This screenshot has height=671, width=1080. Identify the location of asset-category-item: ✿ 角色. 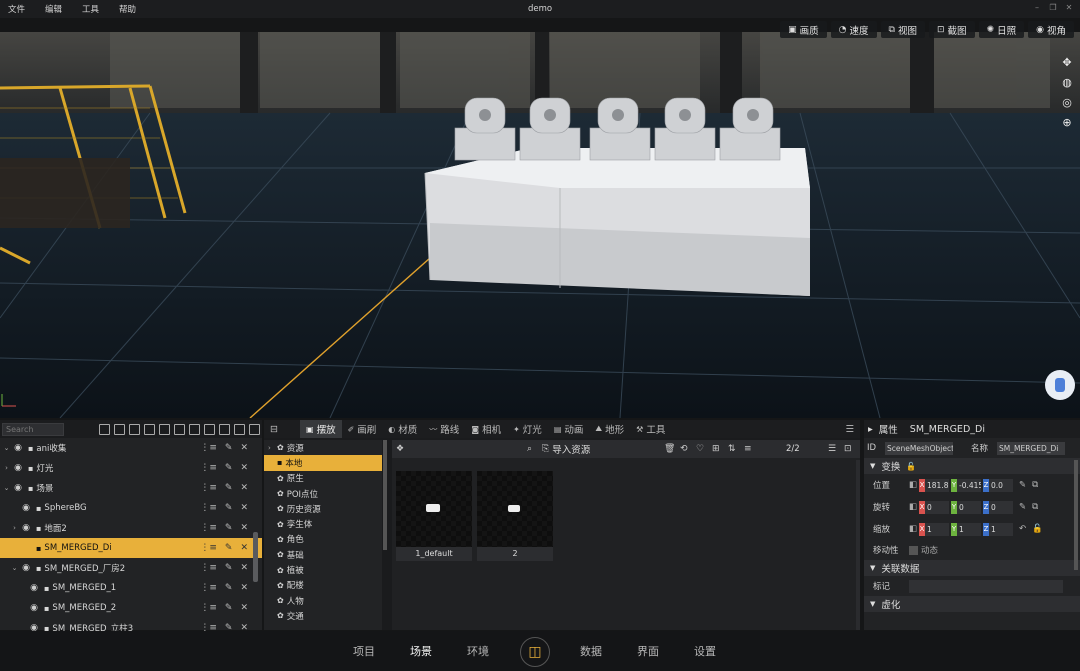
(323, 539).